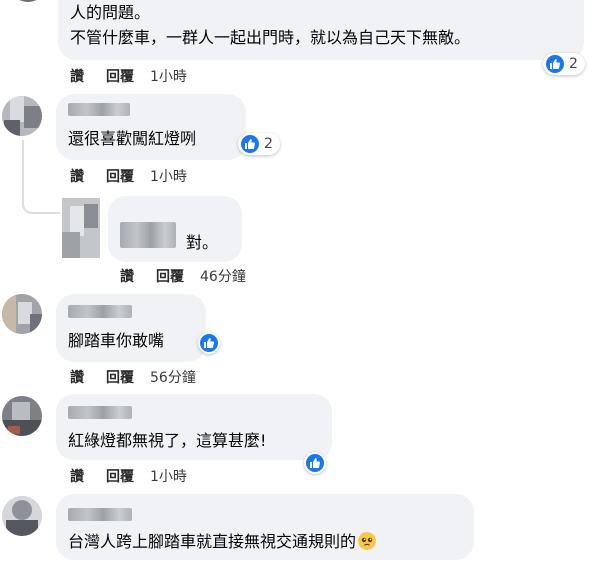  Describe the element at coordinates (270, 37) in the screenshot. I see `comment-text: 不管什麼車，一群人一起出門時，就以為自己天下無敵。` at that location.